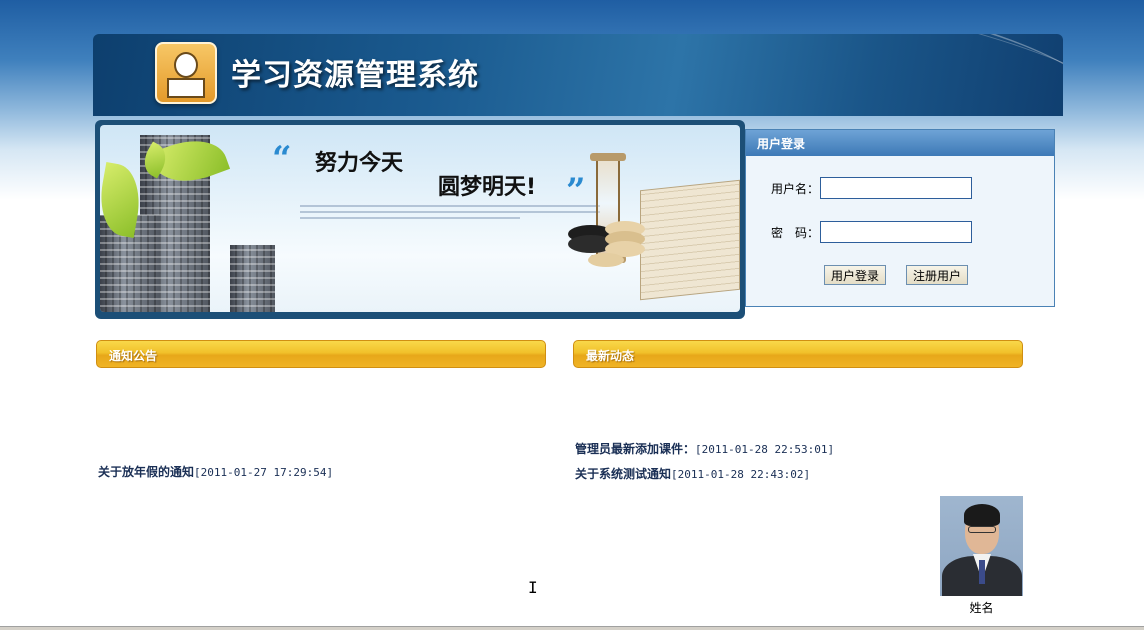 This screenshot has height=630, width=1144. What do you see at coordinates (855, 275) in the screenshot?
I see `login-button: 用户登录` at bounding box center [855, 275].